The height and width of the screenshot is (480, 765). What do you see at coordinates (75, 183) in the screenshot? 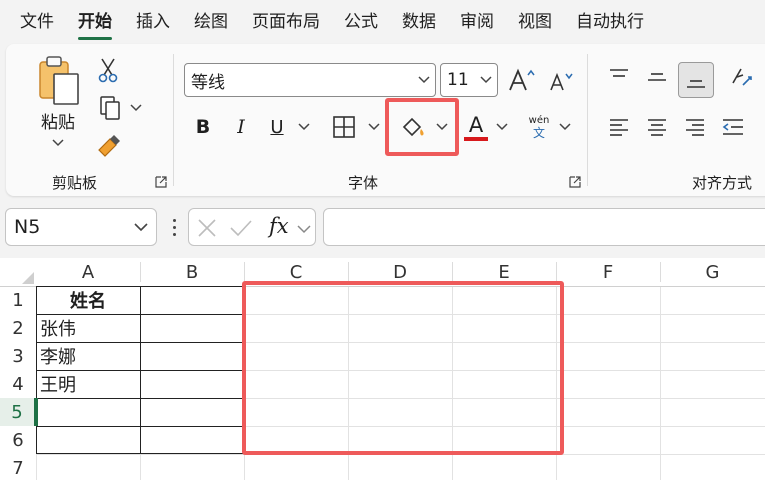
I see `clipboard-group-label: 剪贴板` at bounding box center [75, 183].